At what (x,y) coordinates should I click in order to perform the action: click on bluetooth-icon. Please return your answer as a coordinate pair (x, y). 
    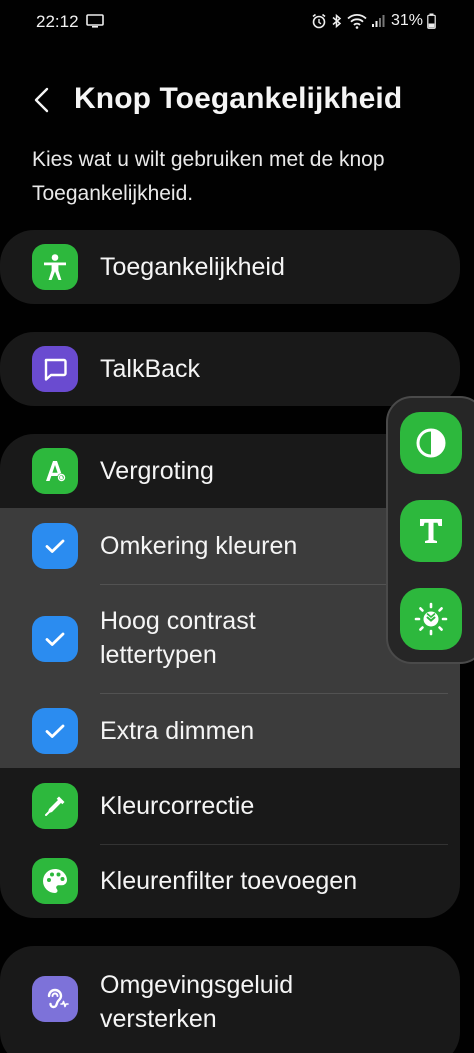
    Looking at the image, I should click on (337, 21).